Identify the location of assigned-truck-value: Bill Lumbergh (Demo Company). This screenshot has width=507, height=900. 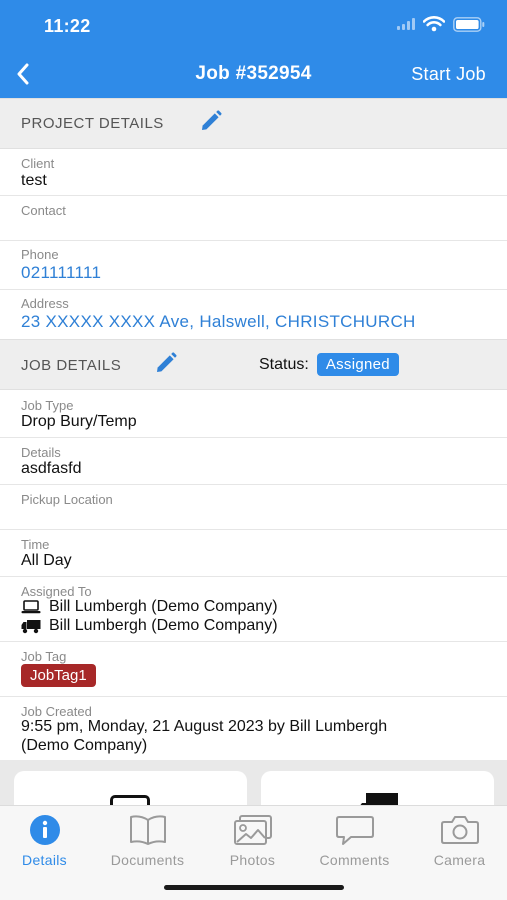
(163, 625).